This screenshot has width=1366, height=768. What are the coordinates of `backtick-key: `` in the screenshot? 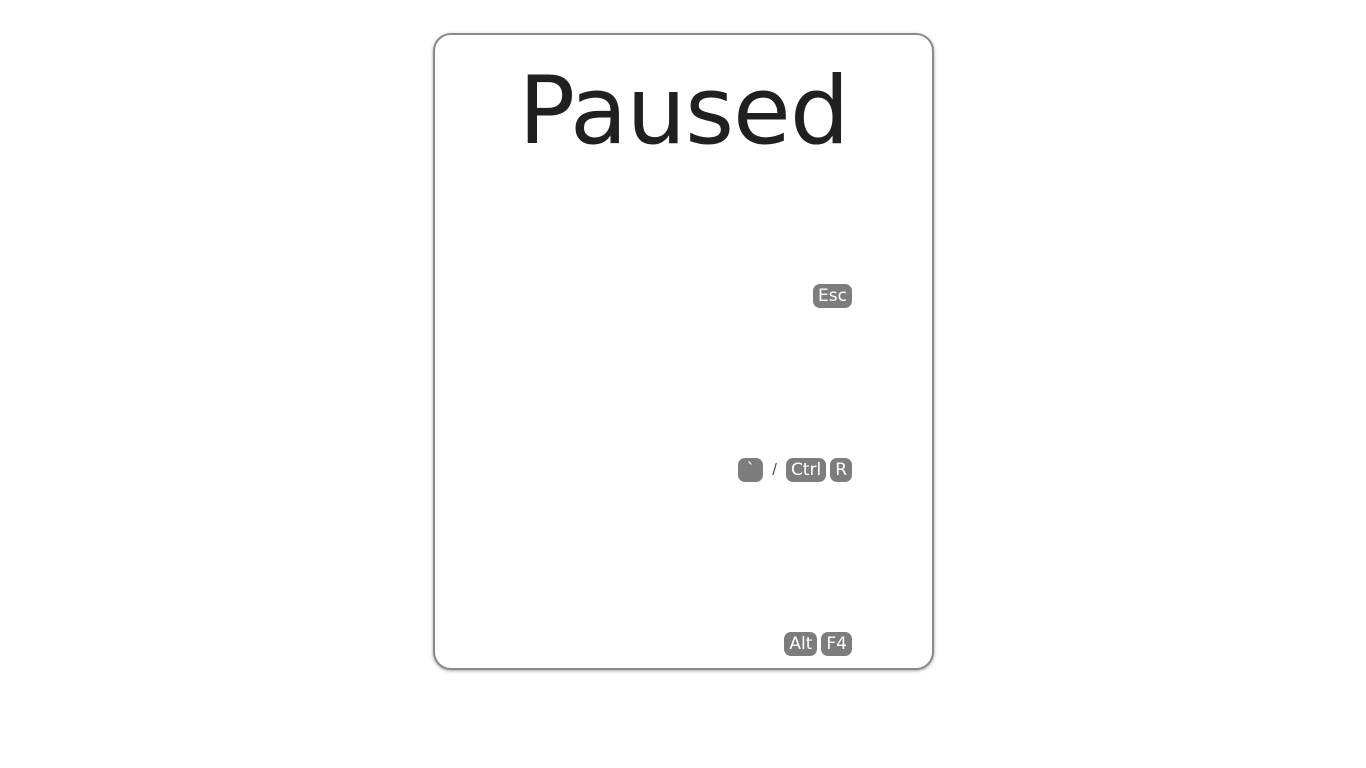 It's located at (751, 470).